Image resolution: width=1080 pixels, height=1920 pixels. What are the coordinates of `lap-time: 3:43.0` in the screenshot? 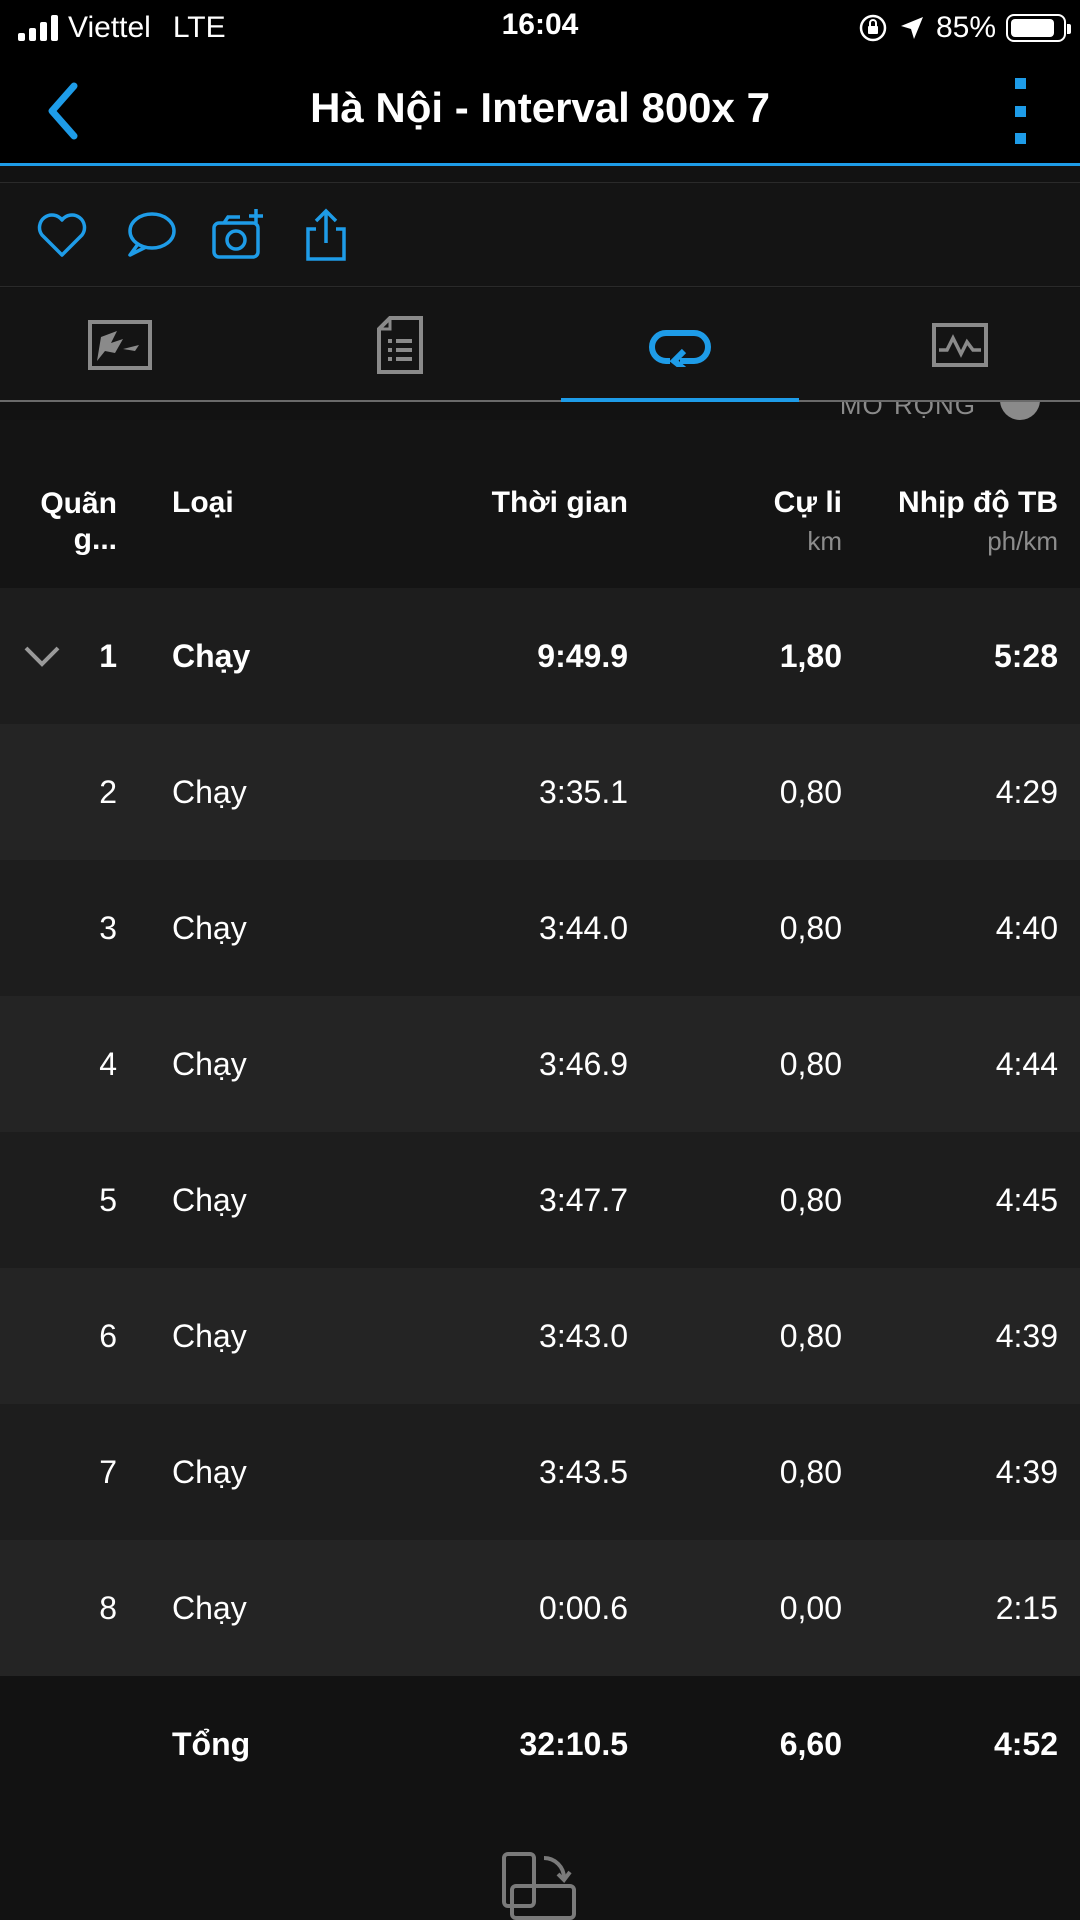 It's located at (583, 1335).